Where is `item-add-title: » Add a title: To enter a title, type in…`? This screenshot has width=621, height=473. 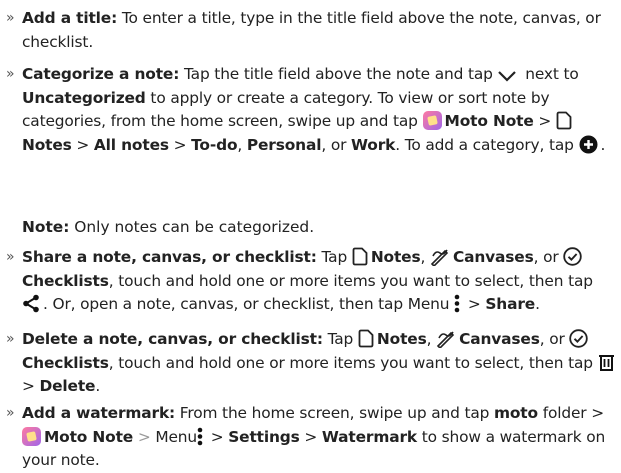
item-add-title: » Add a title: To enter a title, type in… is located at coordinates (312, 30).